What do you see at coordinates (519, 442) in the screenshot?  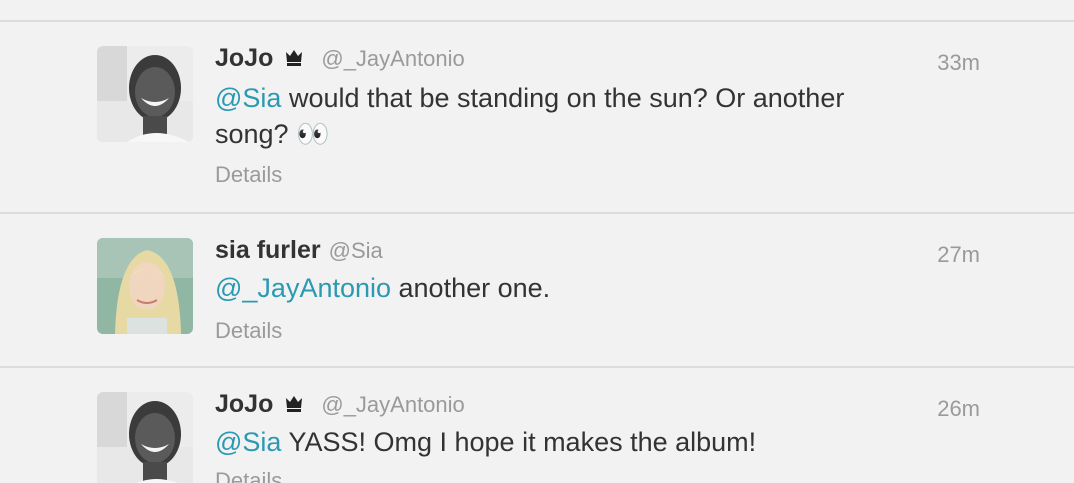 I see `tweet-text-line: YASS! Omg I hope it makes the album!` at bounding box center [519, 442].